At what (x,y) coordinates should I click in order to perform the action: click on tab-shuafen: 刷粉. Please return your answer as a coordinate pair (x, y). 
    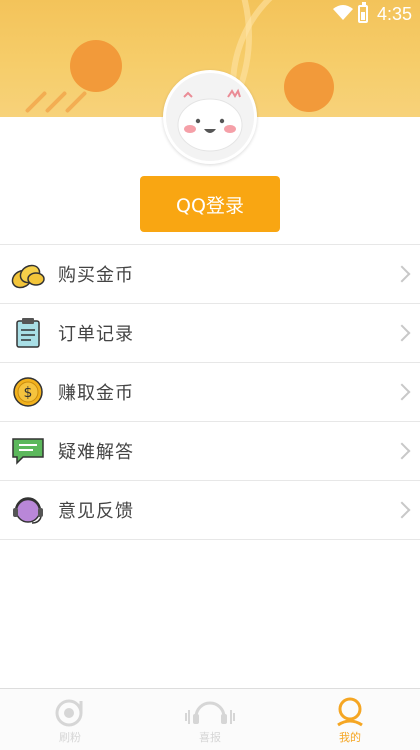
    Looking at the image, I should click on (70, 719).